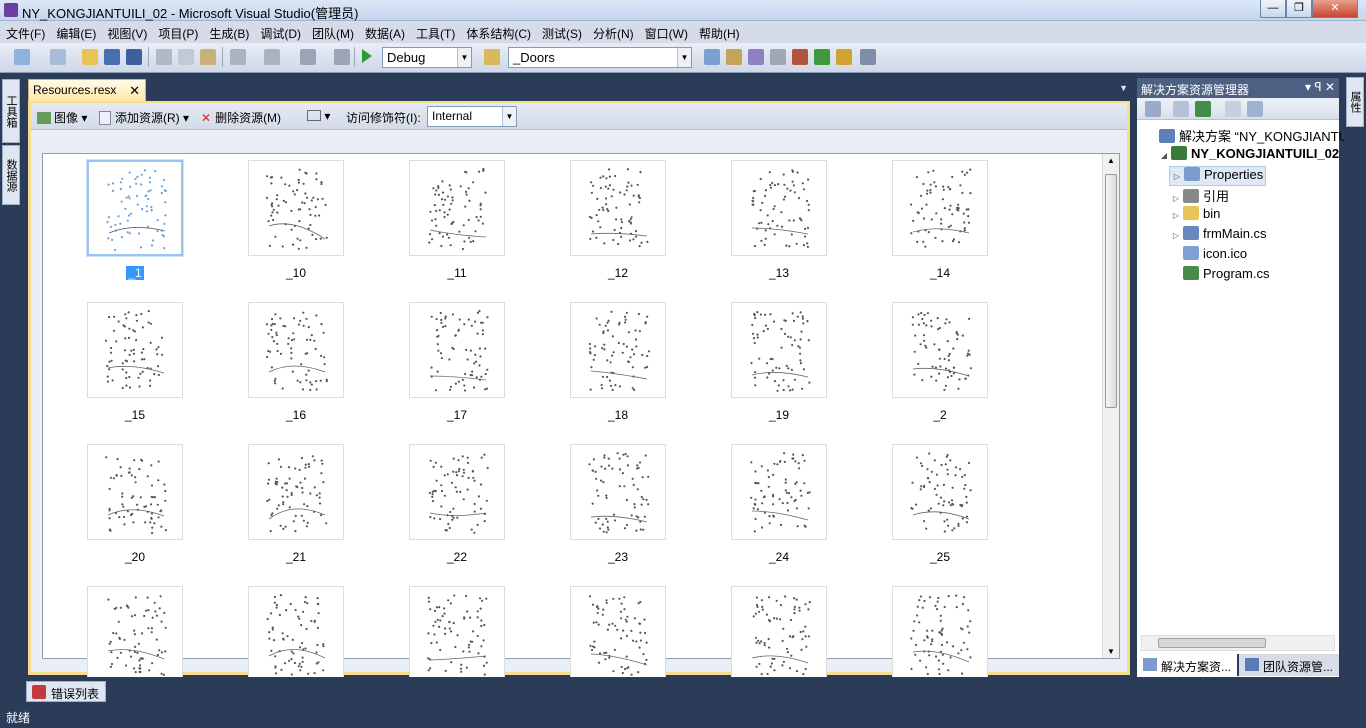 This screenshot has width=1366, height=728. What do you see at coordinates (457, 362) in the screenshot?
I see `resource-item: _17` at bounding box center [457, 362].